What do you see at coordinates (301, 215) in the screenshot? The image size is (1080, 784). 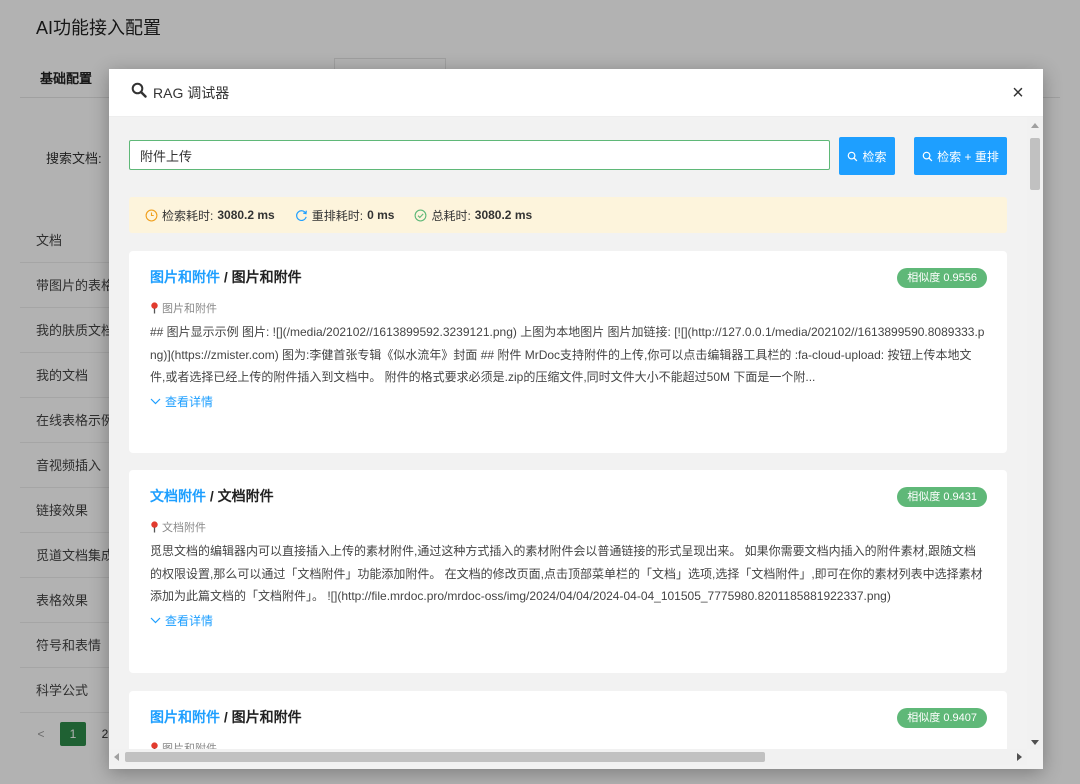 I see `refresh-icon` at bounding box center [301, 215].